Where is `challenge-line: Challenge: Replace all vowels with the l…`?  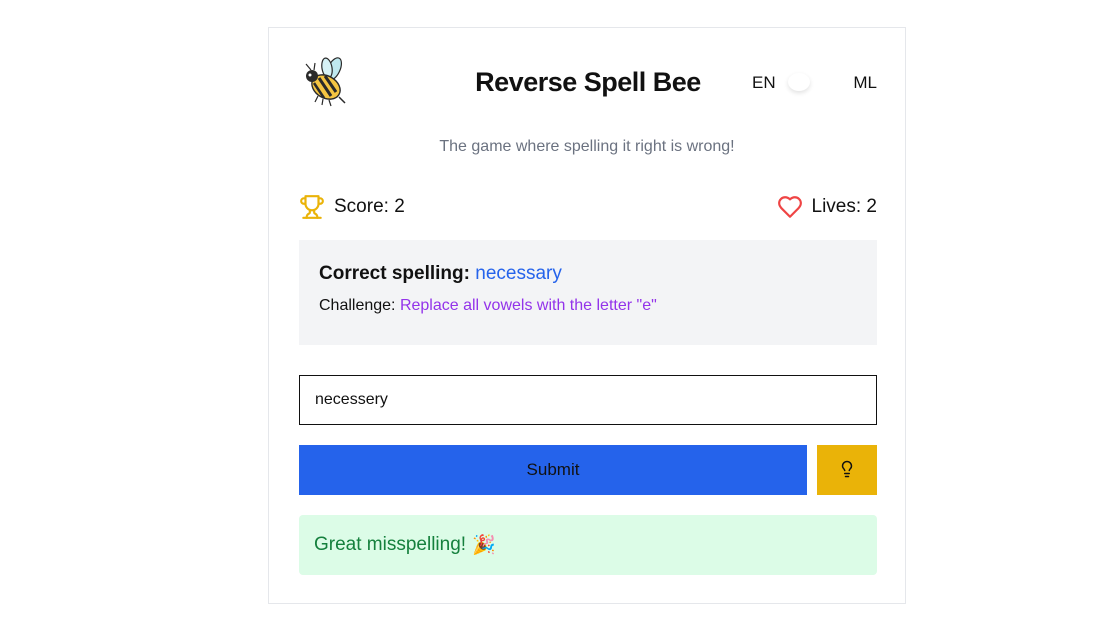
challenge-line: Challenge: Replace all vowels with the l… is located at coordinates (588, 306).